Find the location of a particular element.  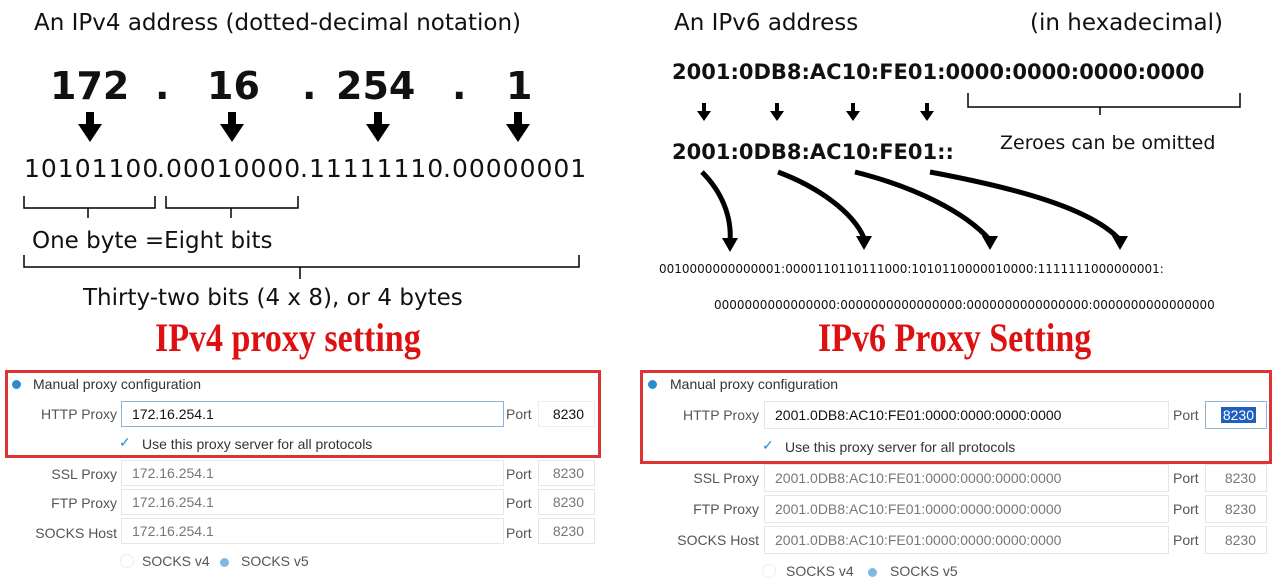

ipv6-title: IPv6 Proxy Setting is located at coordinates (955, 337).